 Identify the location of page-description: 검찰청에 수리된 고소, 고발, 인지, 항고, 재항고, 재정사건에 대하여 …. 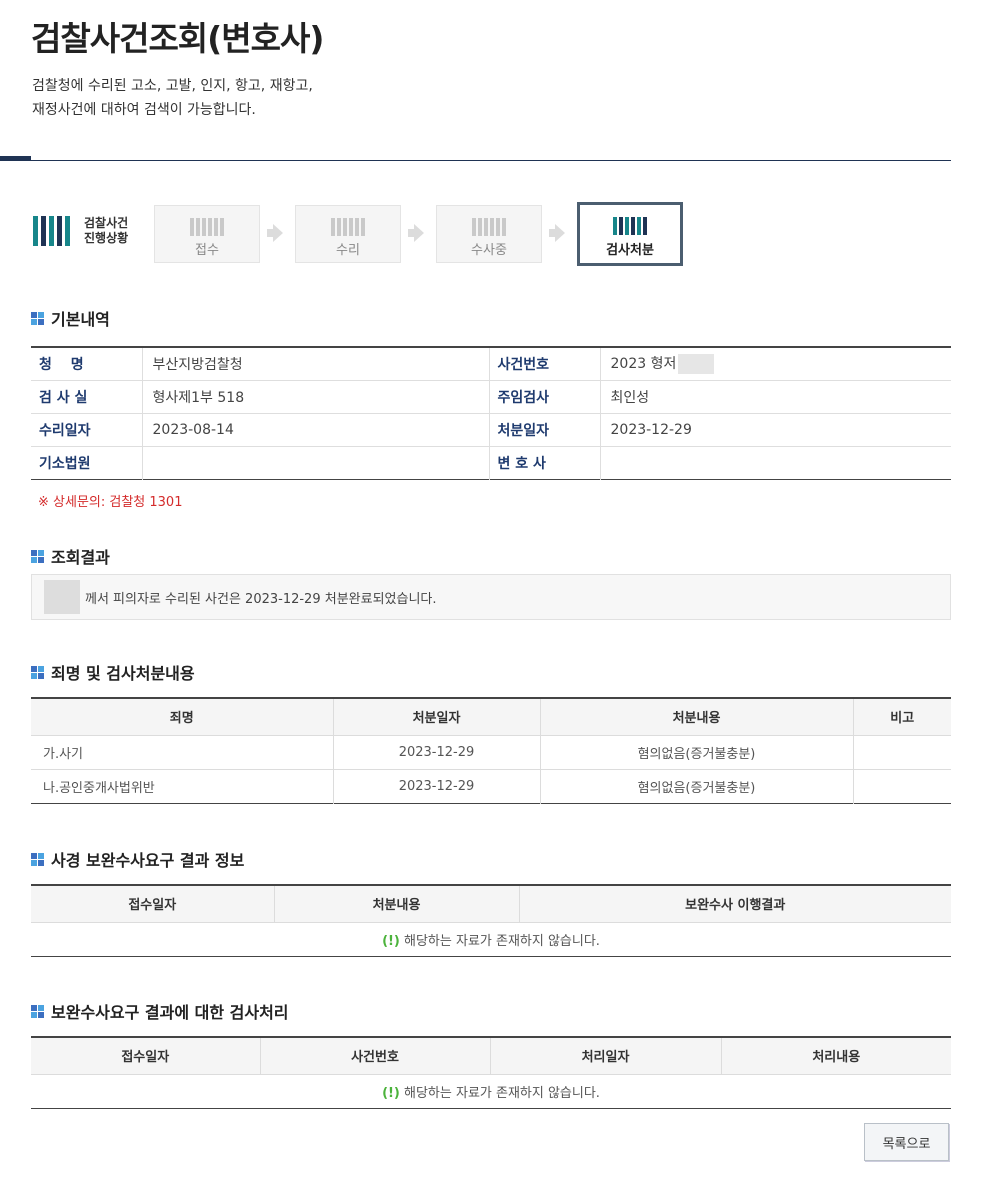
(172, 98).